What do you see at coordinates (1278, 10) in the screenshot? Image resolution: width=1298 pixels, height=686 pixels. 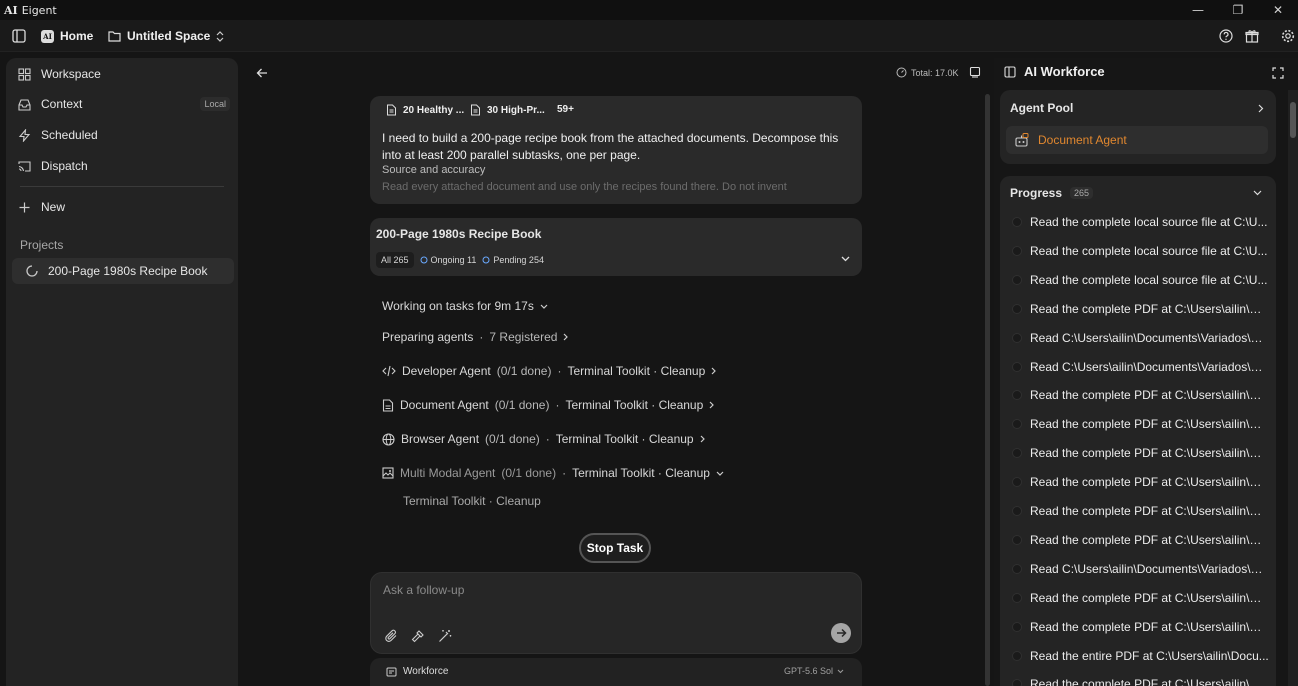 I see `close-button: ✕` at bounding box center [1278, 10].